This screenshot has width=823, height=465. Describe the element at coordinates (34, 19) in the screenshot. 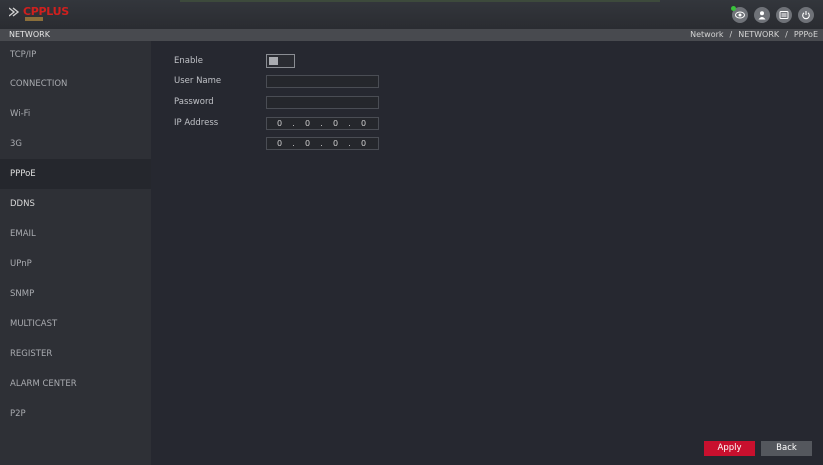

I see `logo-tagline` at that location.